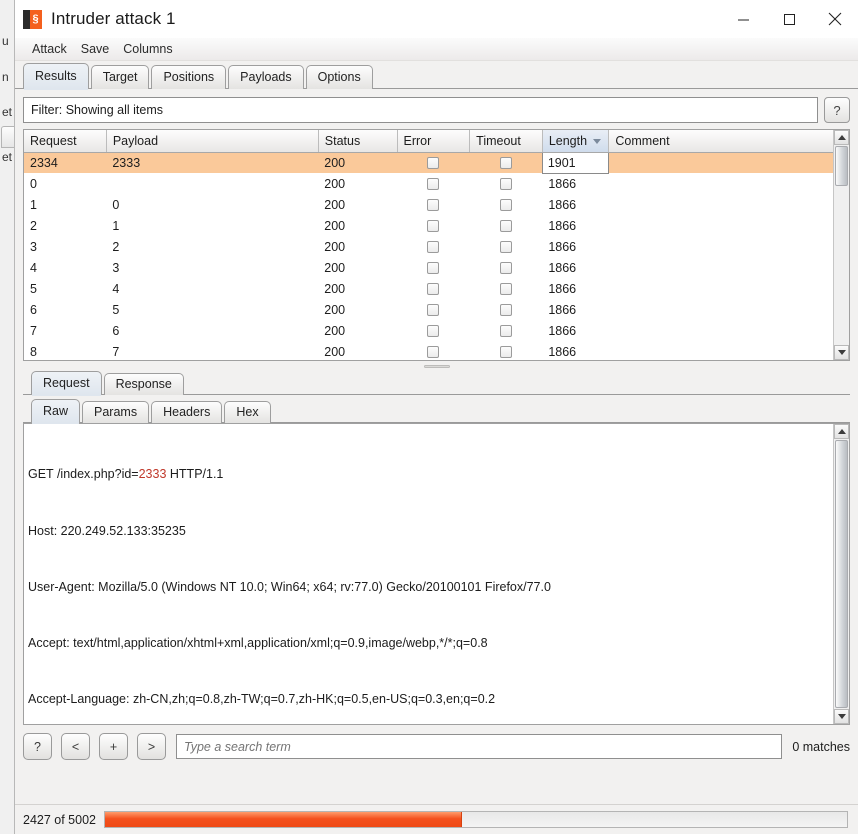  I want to click on cell-payload: 0, so click(212, 204).